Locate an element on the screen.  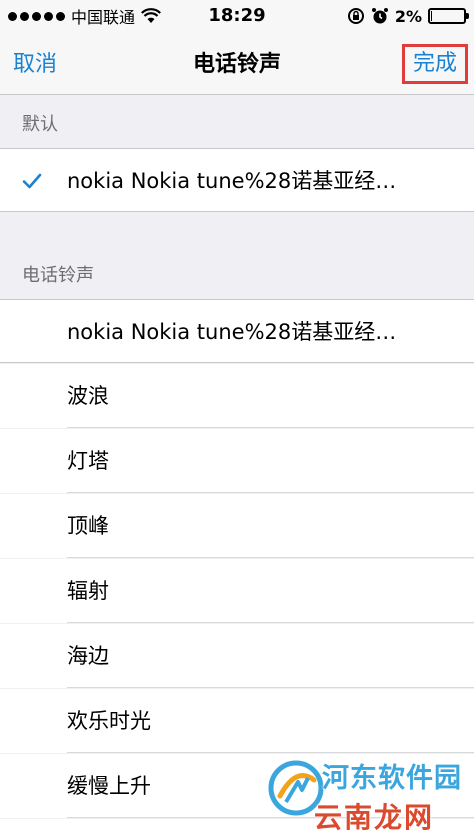
section-header-ringtones-label: 电话铃声 is located at coordinates (58, 275).